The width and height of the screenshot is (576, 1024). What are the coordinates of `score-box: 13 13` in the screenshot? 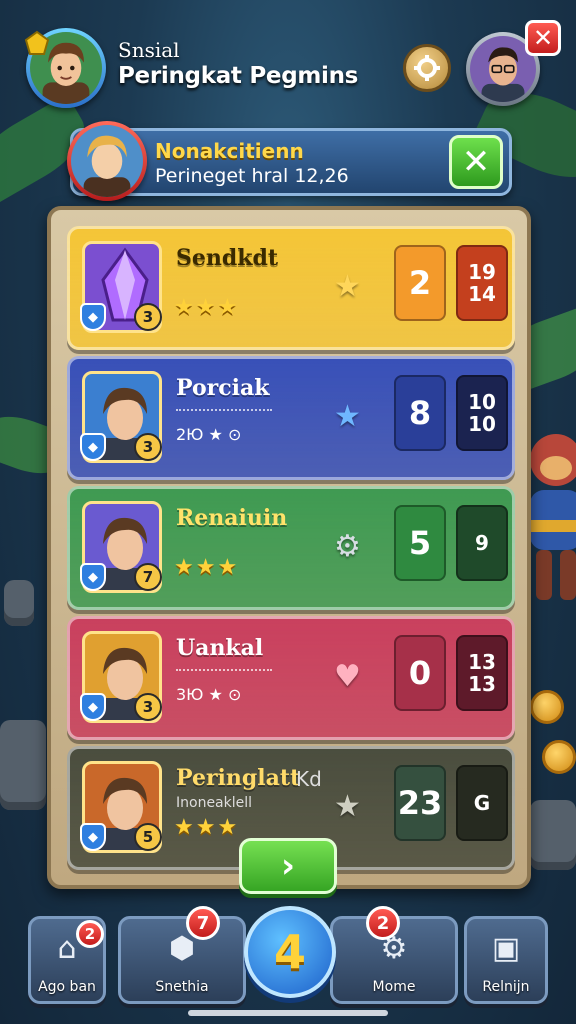 It's located at (482, 673).